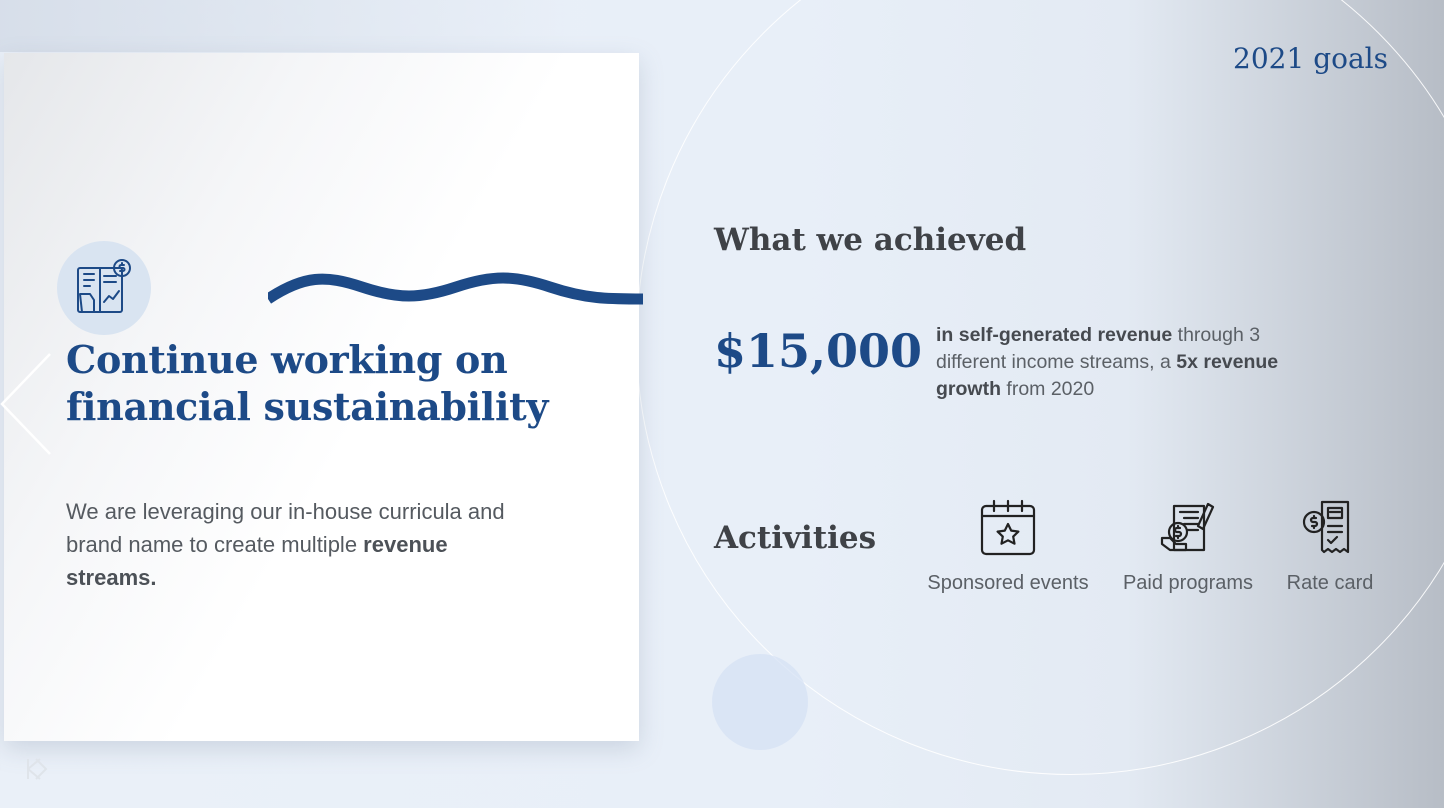 Image resolution: width=1444 pixels, height=808 pixels. Describe the element at coordinates (1326, 527) in the screenshot. I see `receipt-coin-icon` at that location.